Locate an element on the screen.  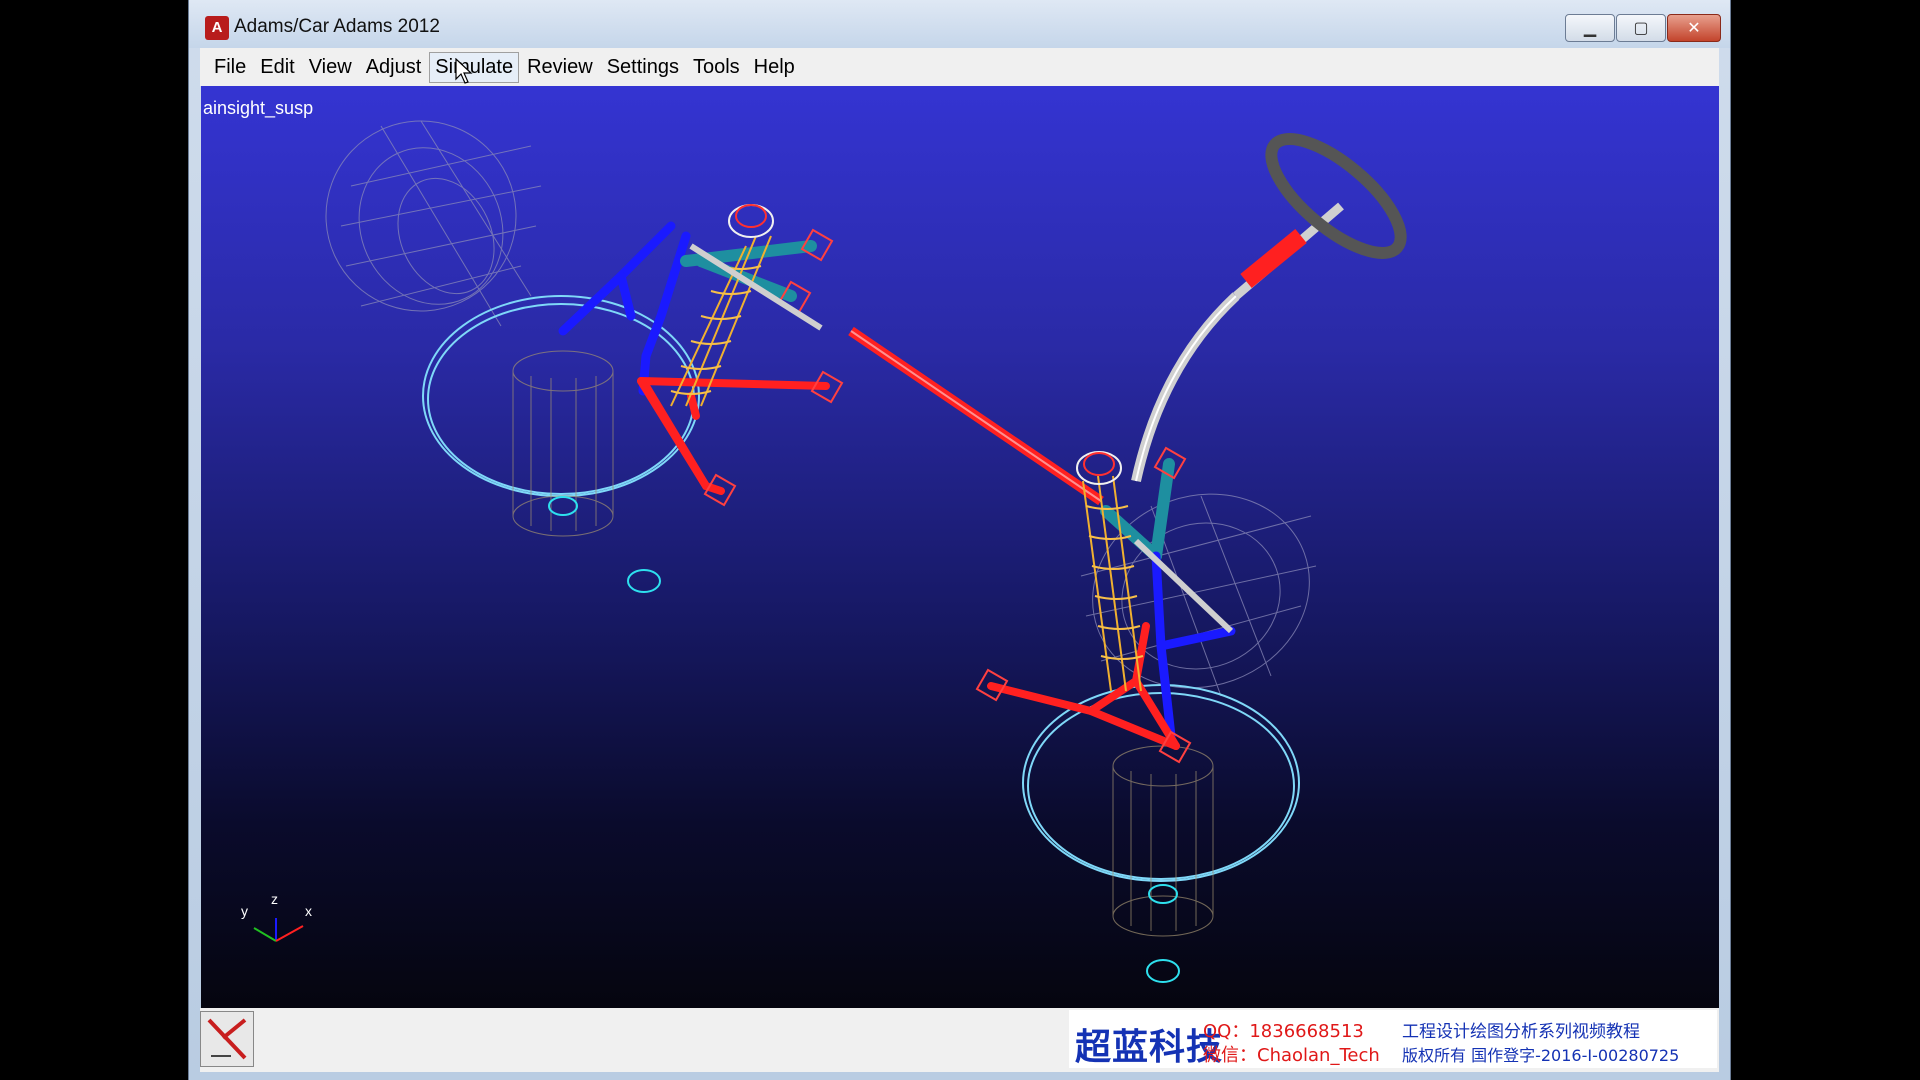
left-marker-top is located at coordinates (563, 506).